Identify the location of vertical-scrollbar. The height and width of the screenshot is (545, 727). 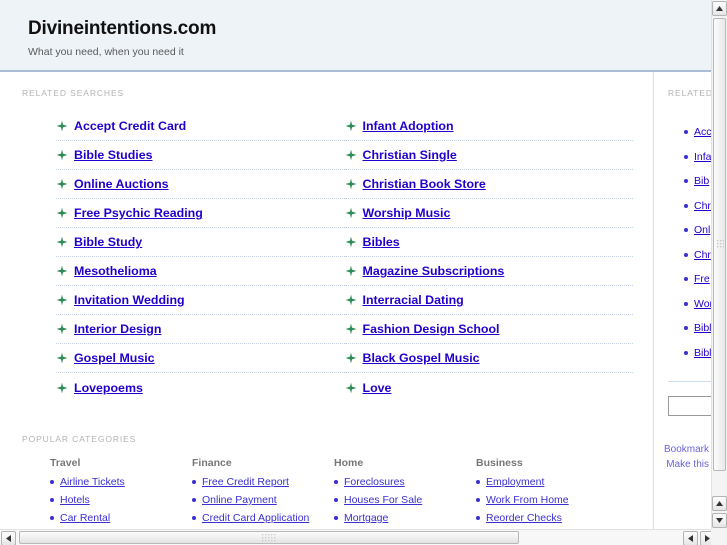
(719, 264).